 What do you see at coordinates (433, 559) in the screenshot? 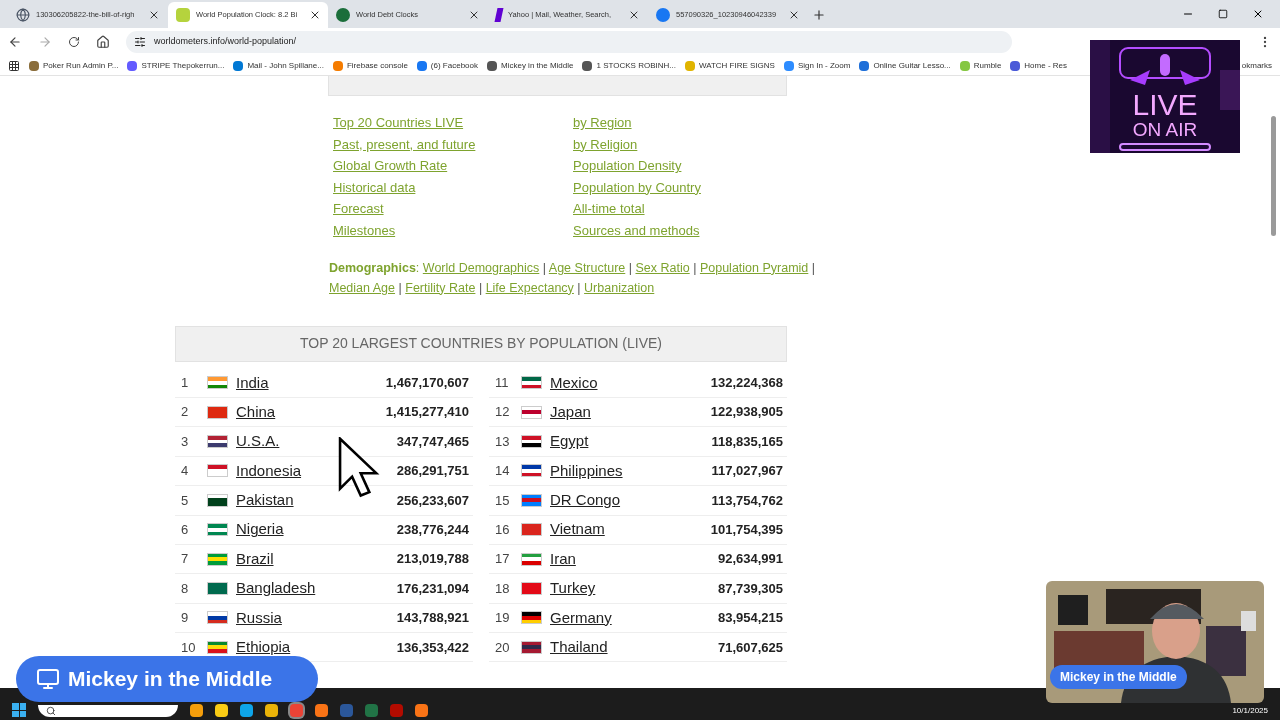
I see `population: 213,019,788` at bounding box center [433, 559].